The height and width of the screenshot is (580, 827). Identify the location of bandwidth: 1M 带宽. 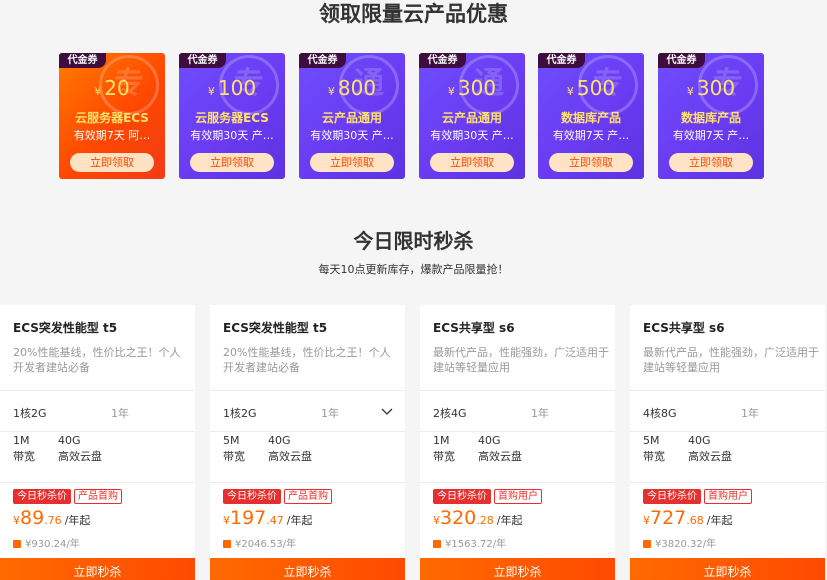
(444, 449).